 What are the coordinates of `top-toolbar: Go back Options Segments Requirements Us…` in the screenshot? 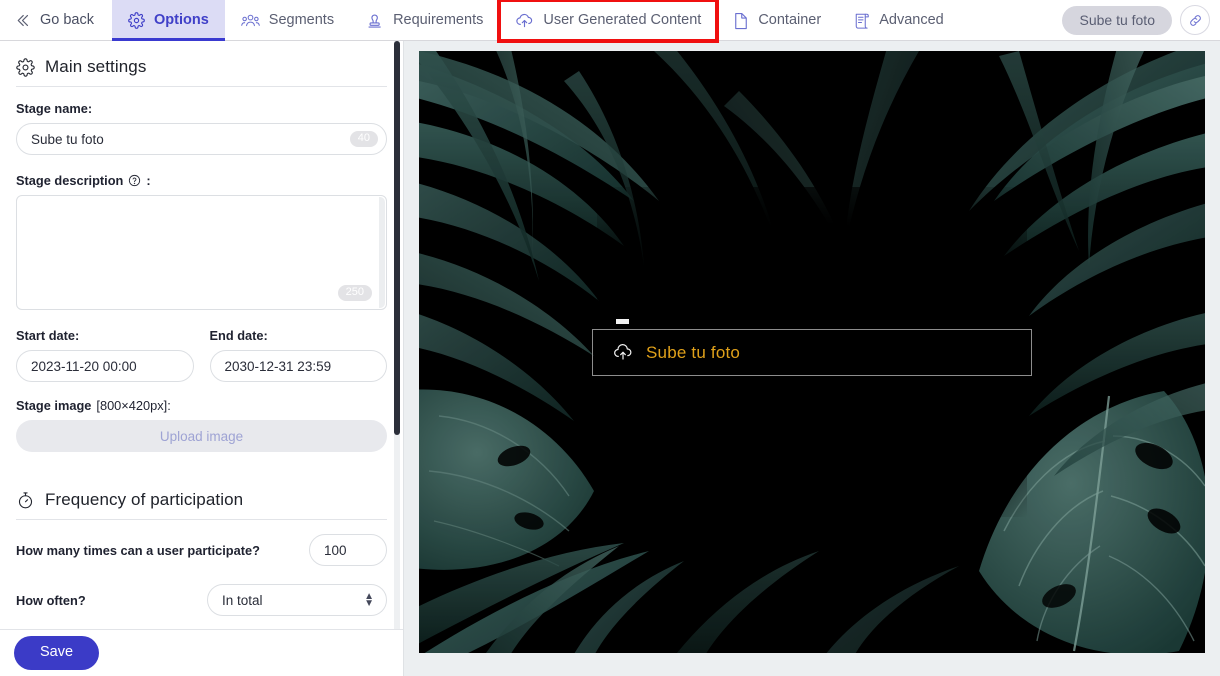 It's located at (610, 21).